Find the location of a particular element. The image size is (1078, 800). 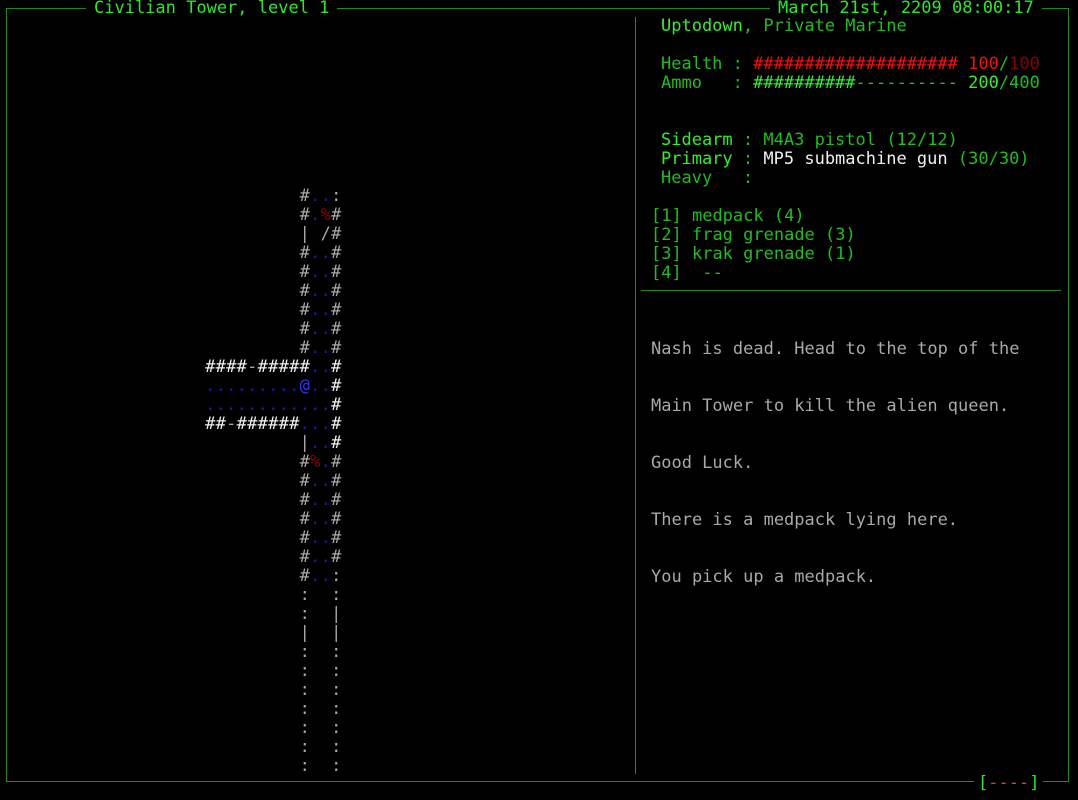

health-current: 100 is located at coordinates (983, 64).